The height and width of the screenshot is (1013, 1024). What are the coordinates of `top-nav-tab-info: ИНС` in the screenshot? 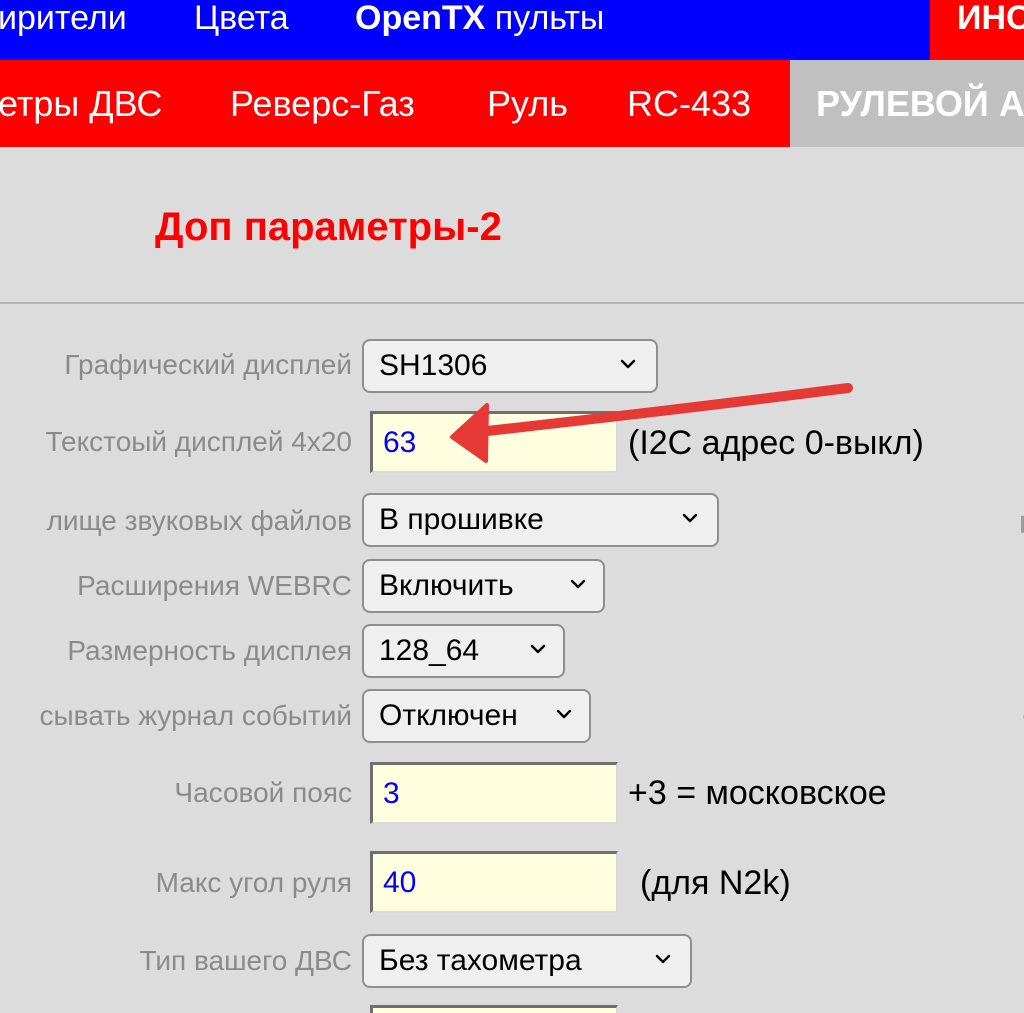 It's located at (977, 30).